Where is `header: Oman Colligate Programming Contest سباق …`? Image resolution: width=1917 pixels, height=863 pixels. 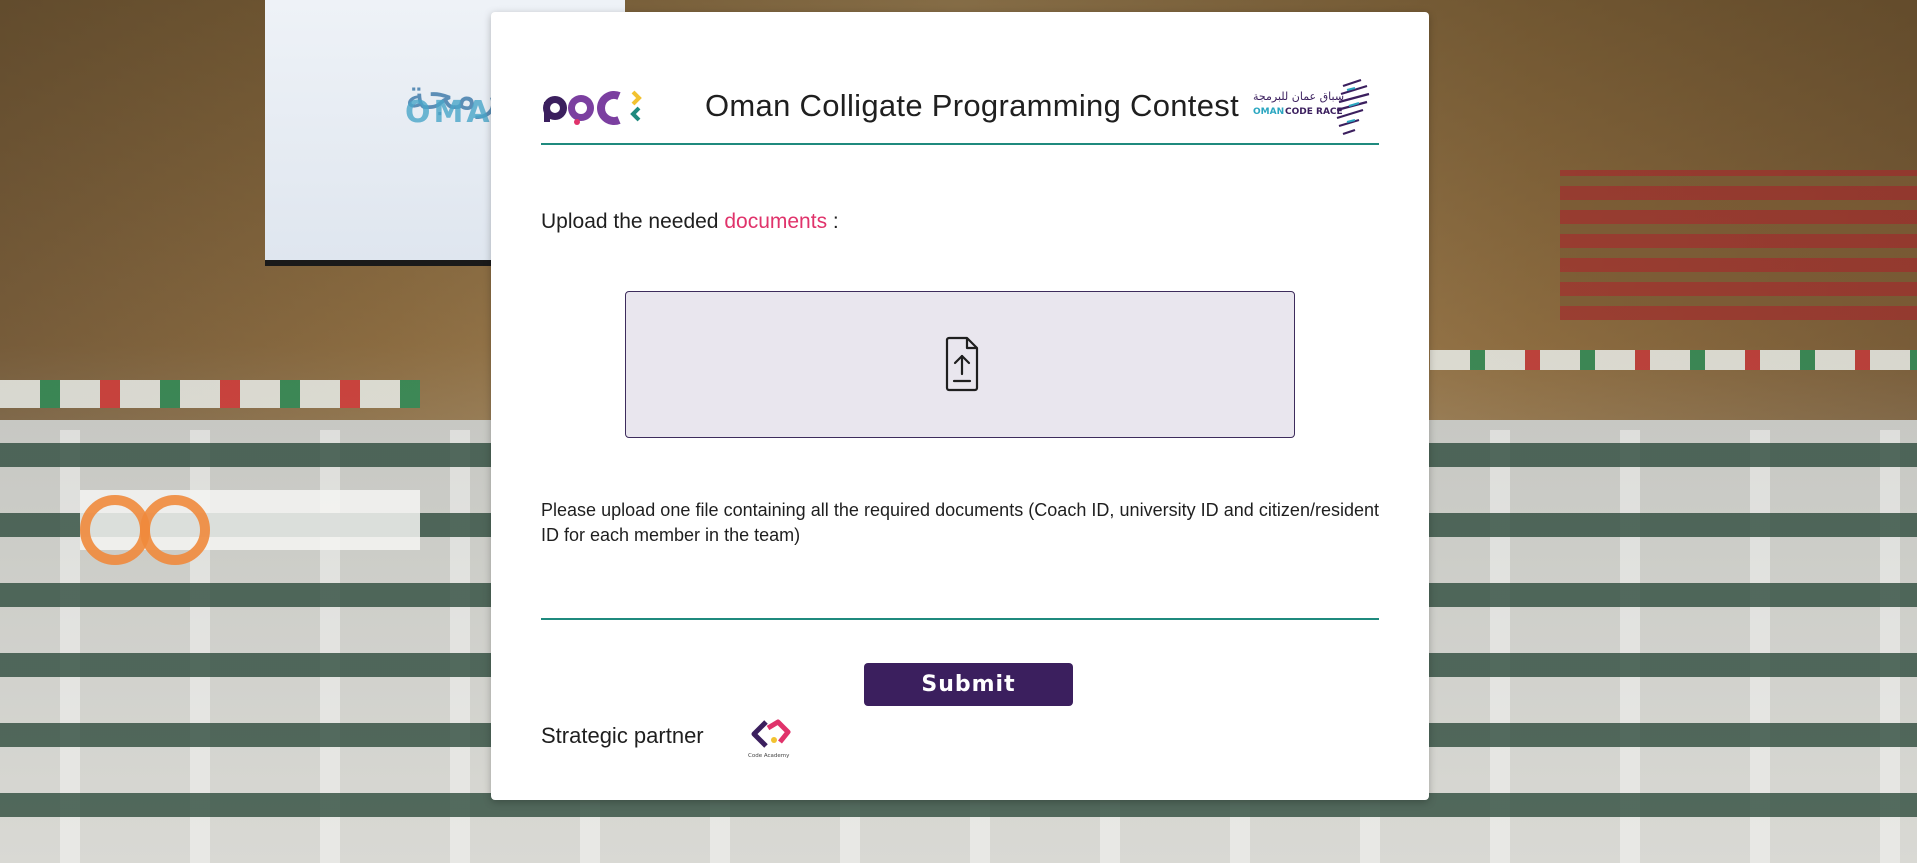
header: Oman Colligate Programming Contest سباق … is located at coordinates (960, 102).